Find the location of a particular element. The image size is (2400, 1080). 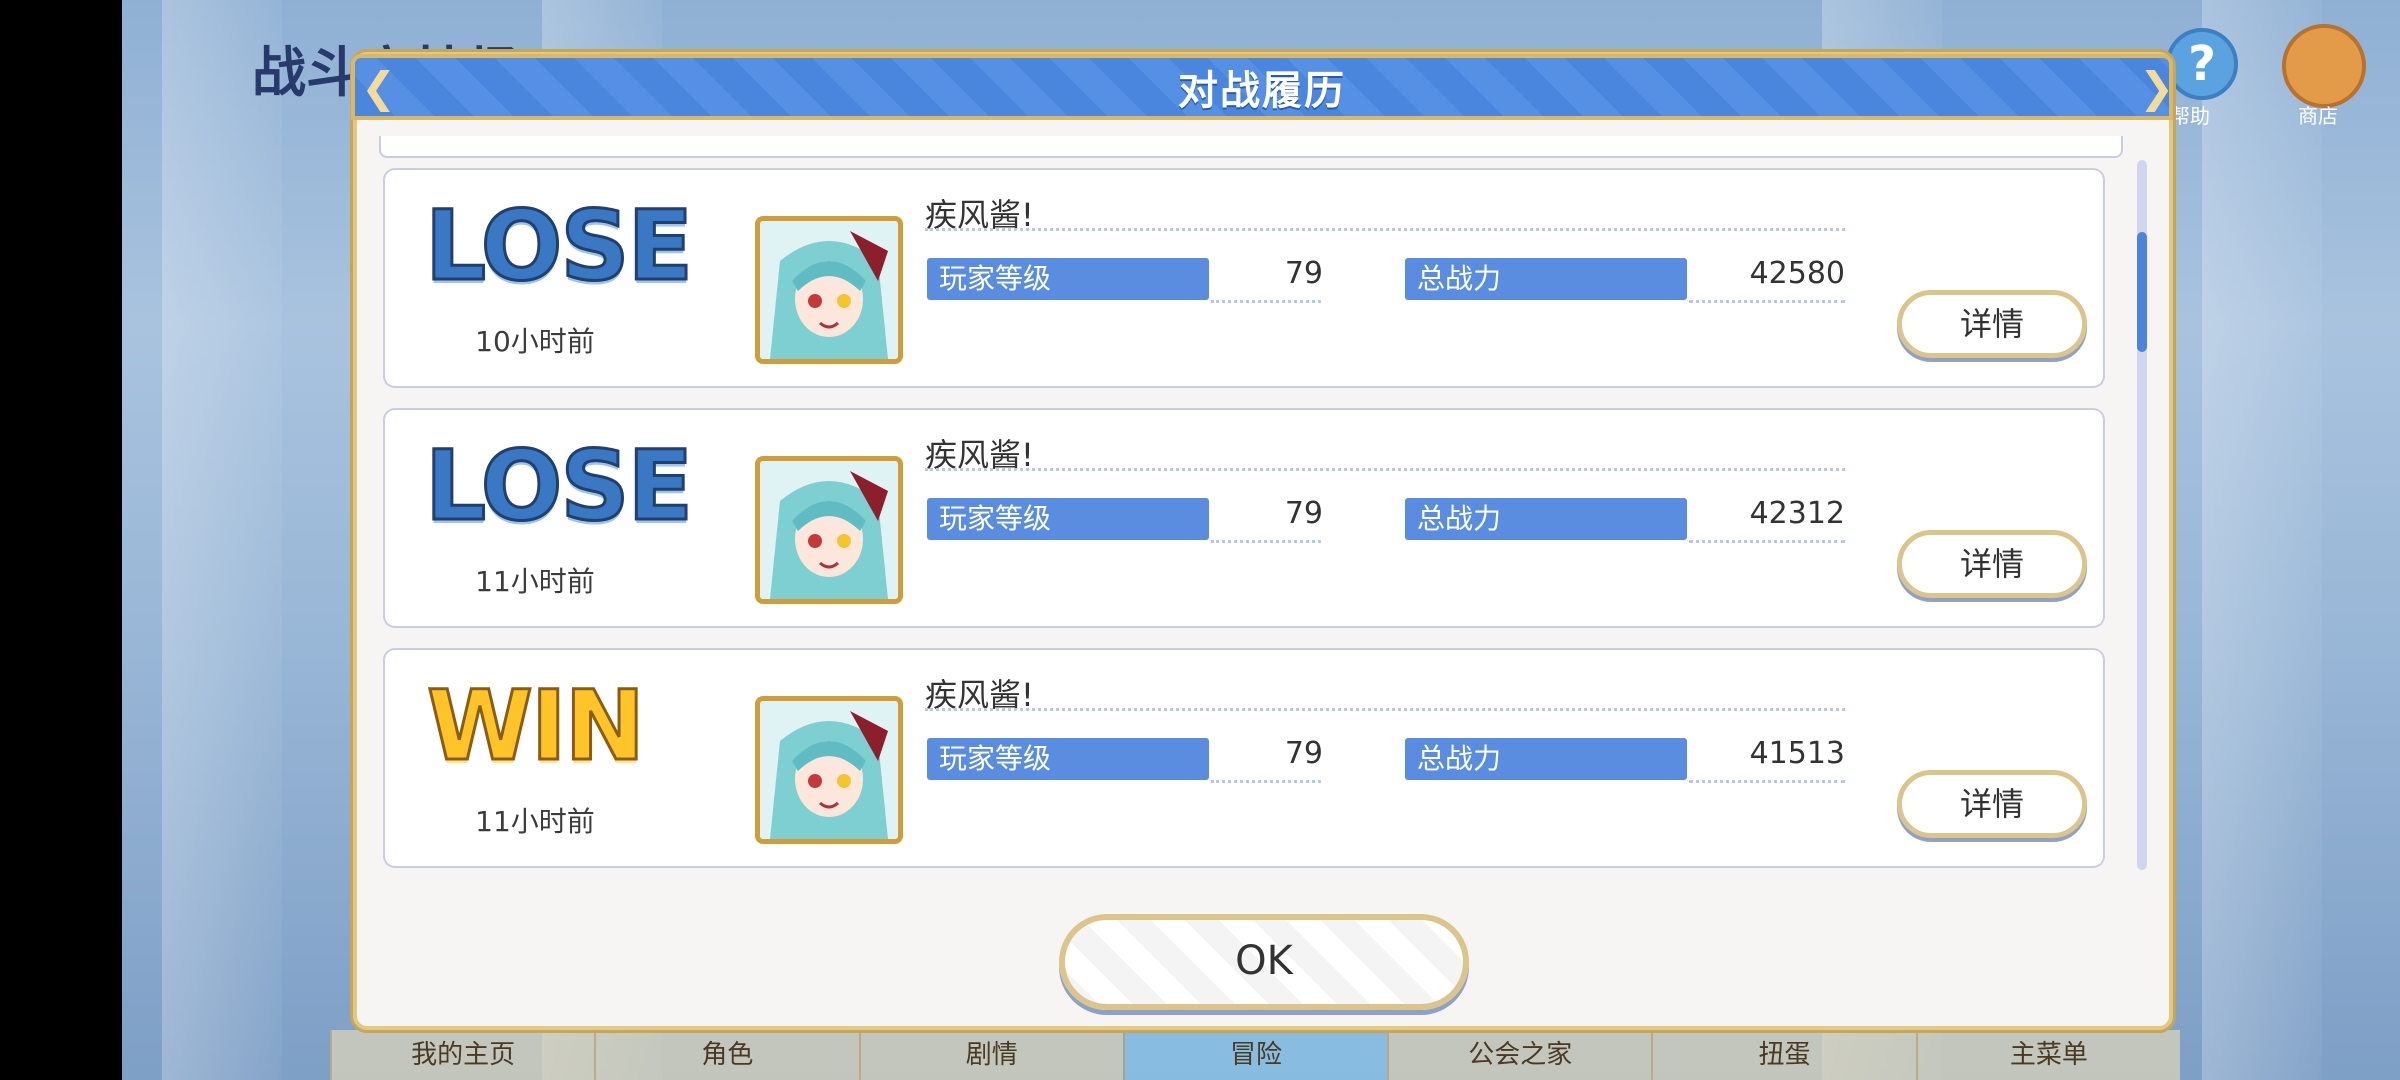

nav-main-menu: 主菜单 is located at coordinates (2047, 1055).